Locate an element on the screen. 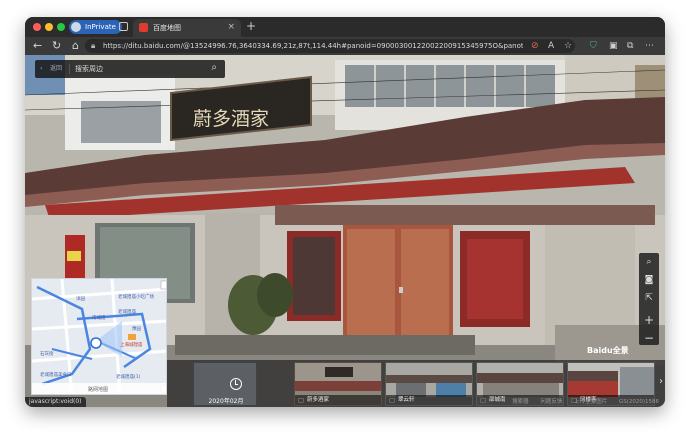 The image size is (690, 438). minimap-footer: 路网地图 is located at coordinates (99, 388).